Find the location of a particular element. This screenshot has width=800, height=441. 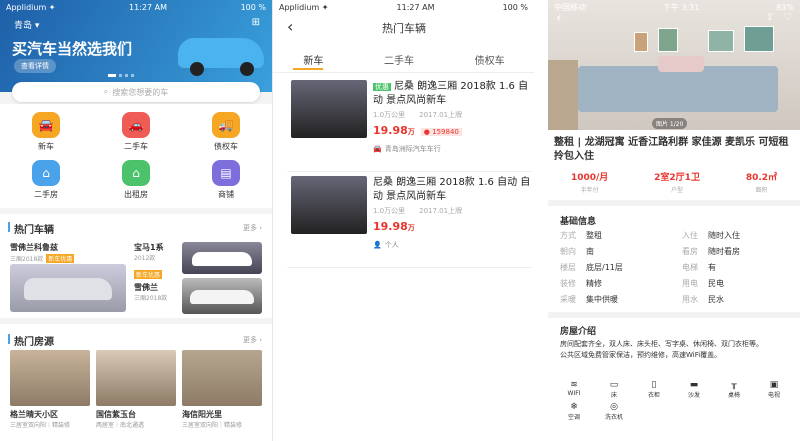

clock: 11:27 AM is located at coordinates (148, 7).